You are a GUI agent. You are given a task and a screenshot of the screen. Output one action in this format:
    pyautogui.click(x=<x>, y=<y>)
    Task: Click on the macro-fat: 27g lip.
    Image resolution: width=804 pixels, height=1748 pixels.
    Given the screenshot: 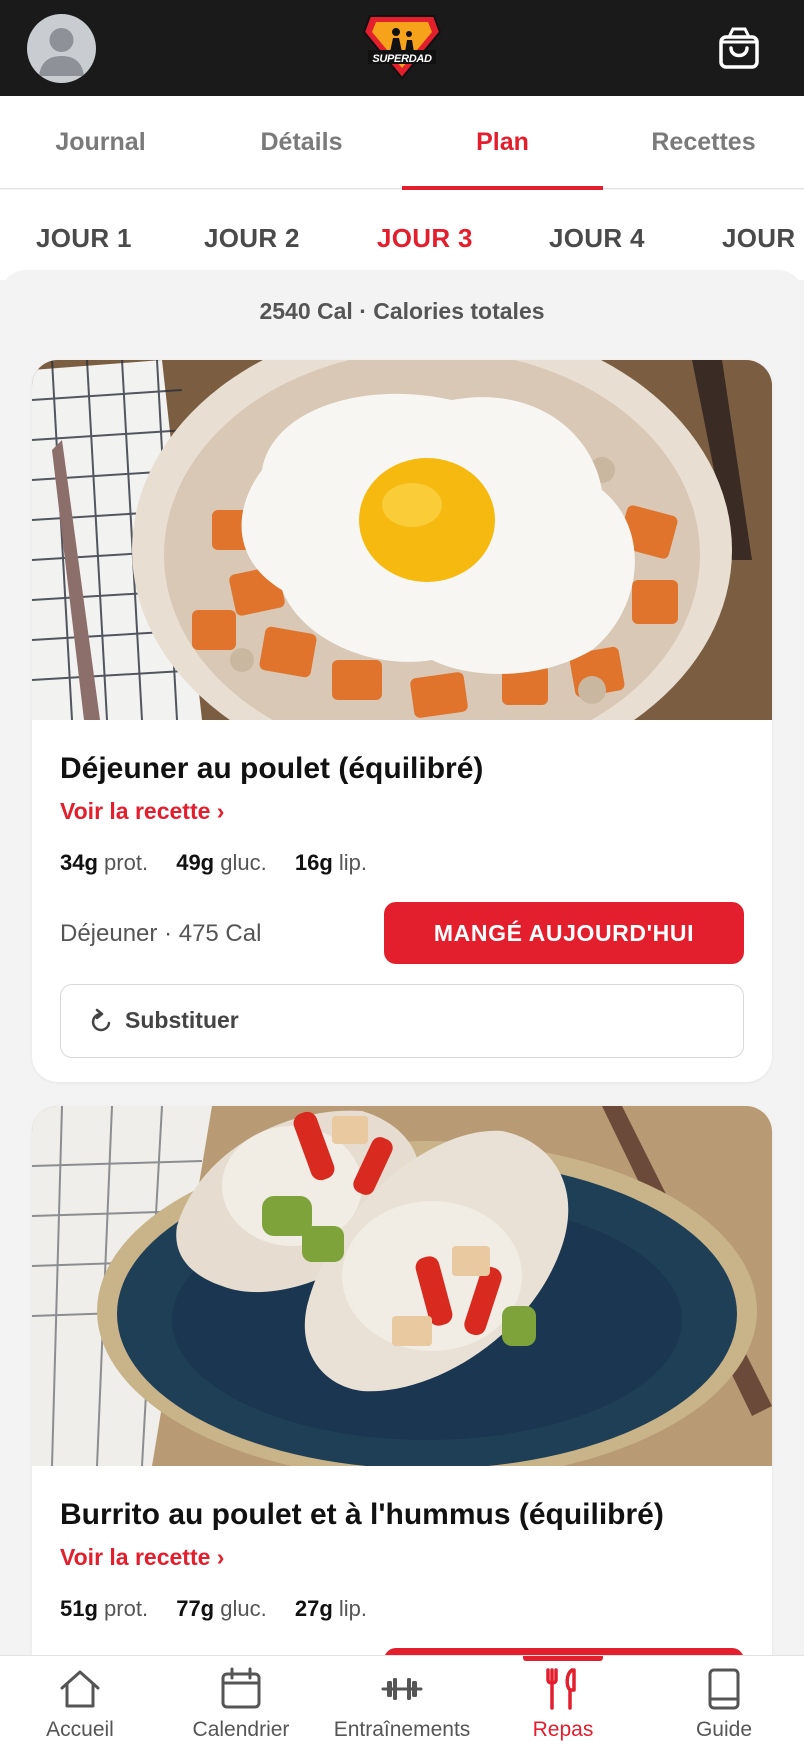 What is the action you would take?
    pyautogui.click(x=331, y=1609)
    